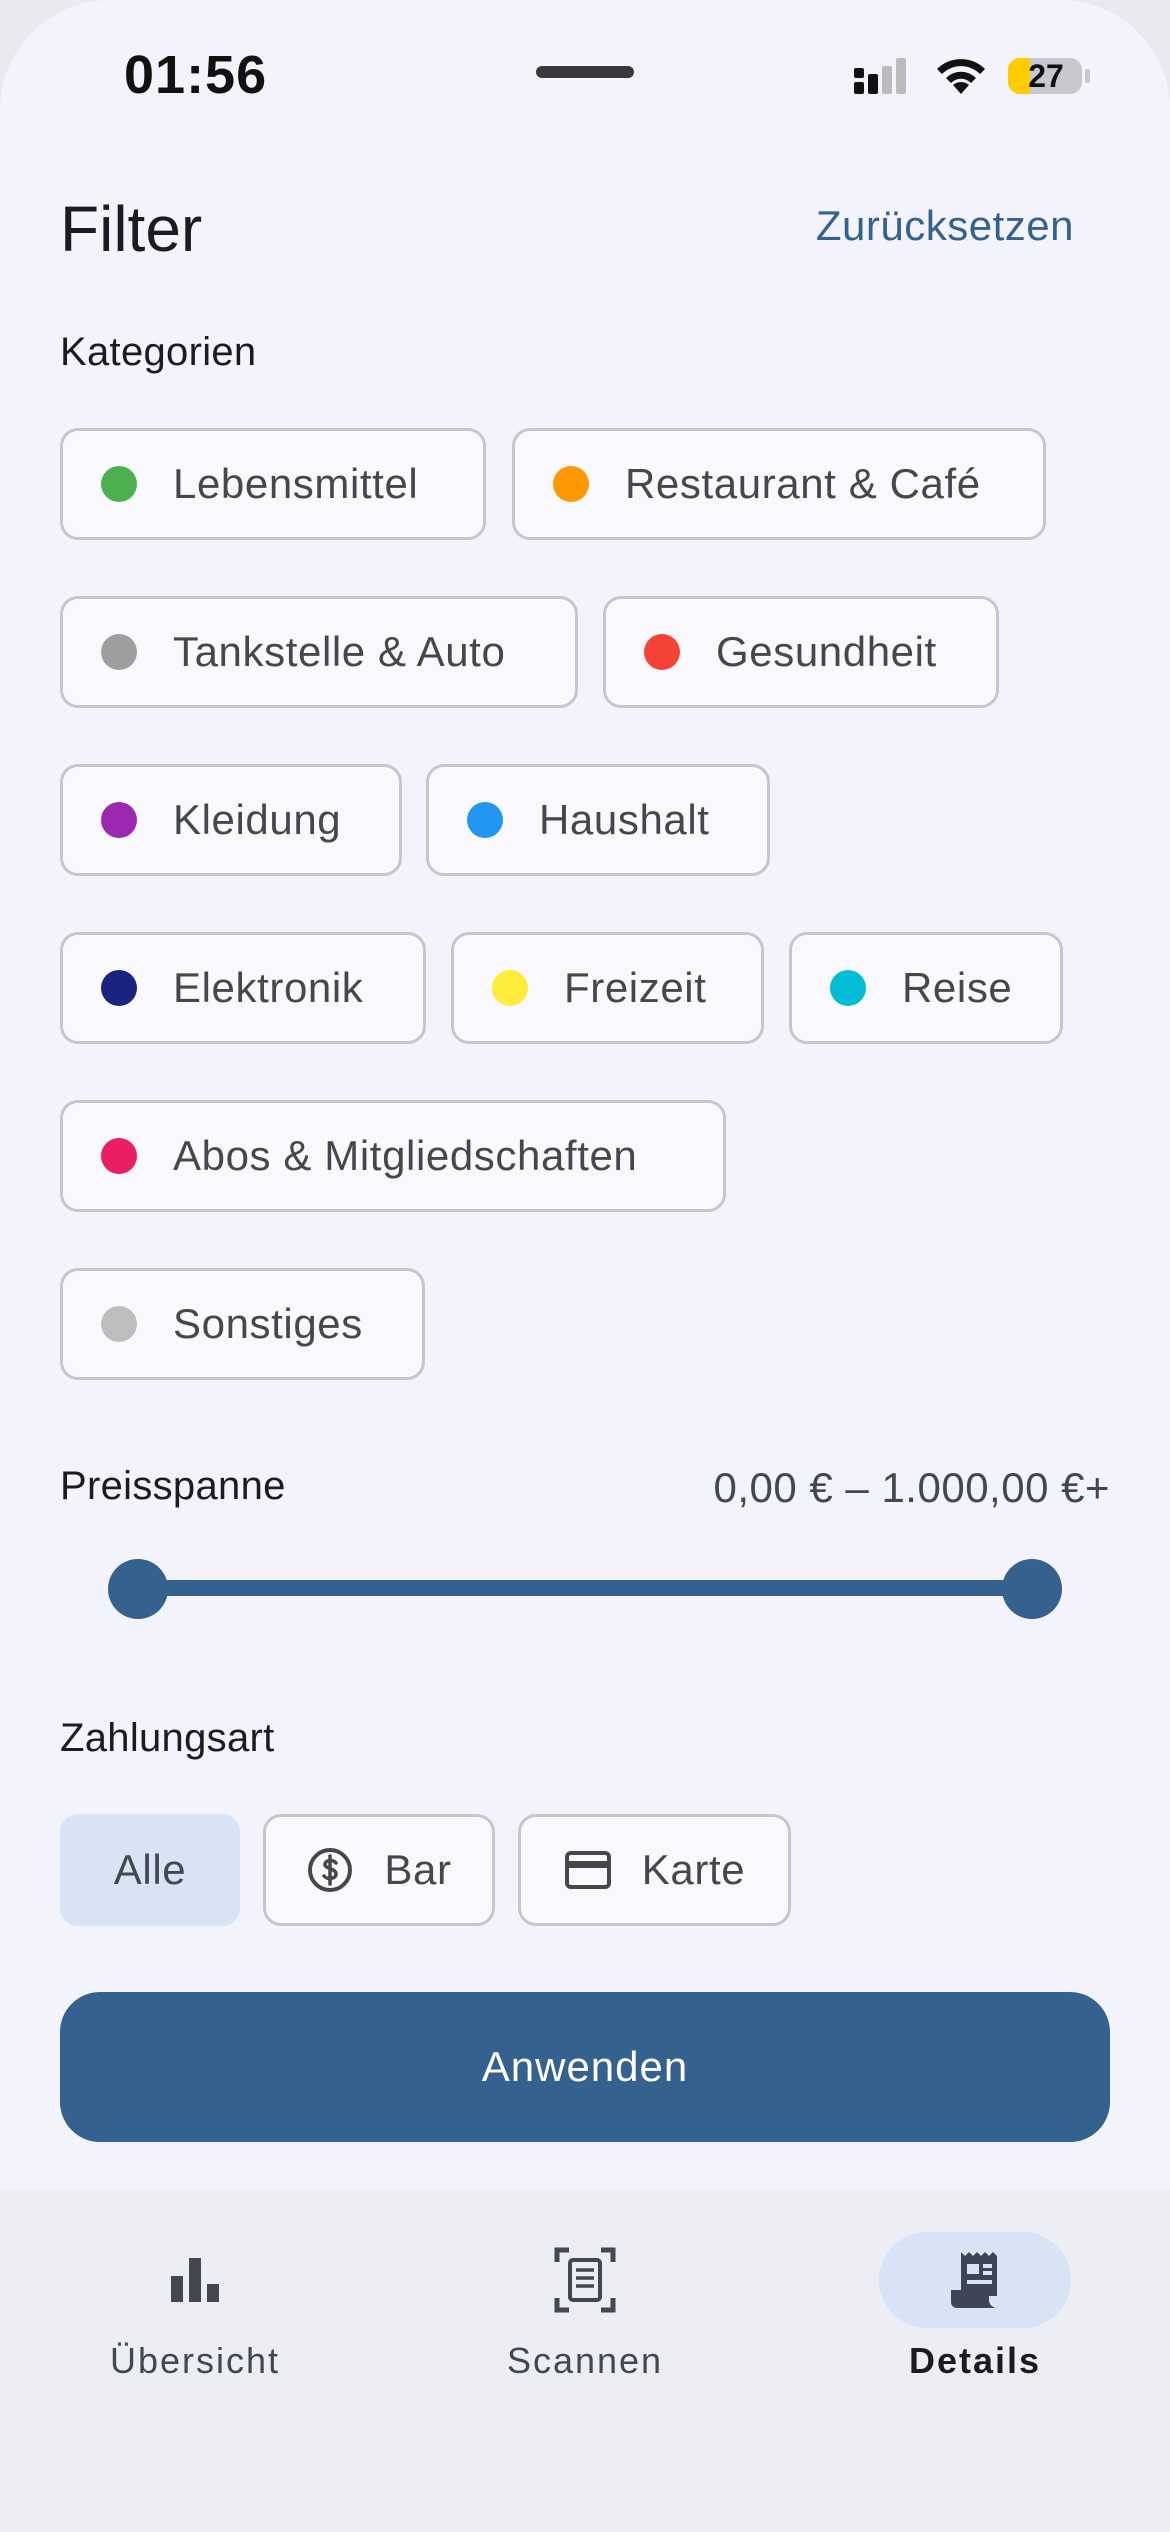  Describe the element at coordinates (880, 76) in the screenshot. I see `signal-icon` at that location.